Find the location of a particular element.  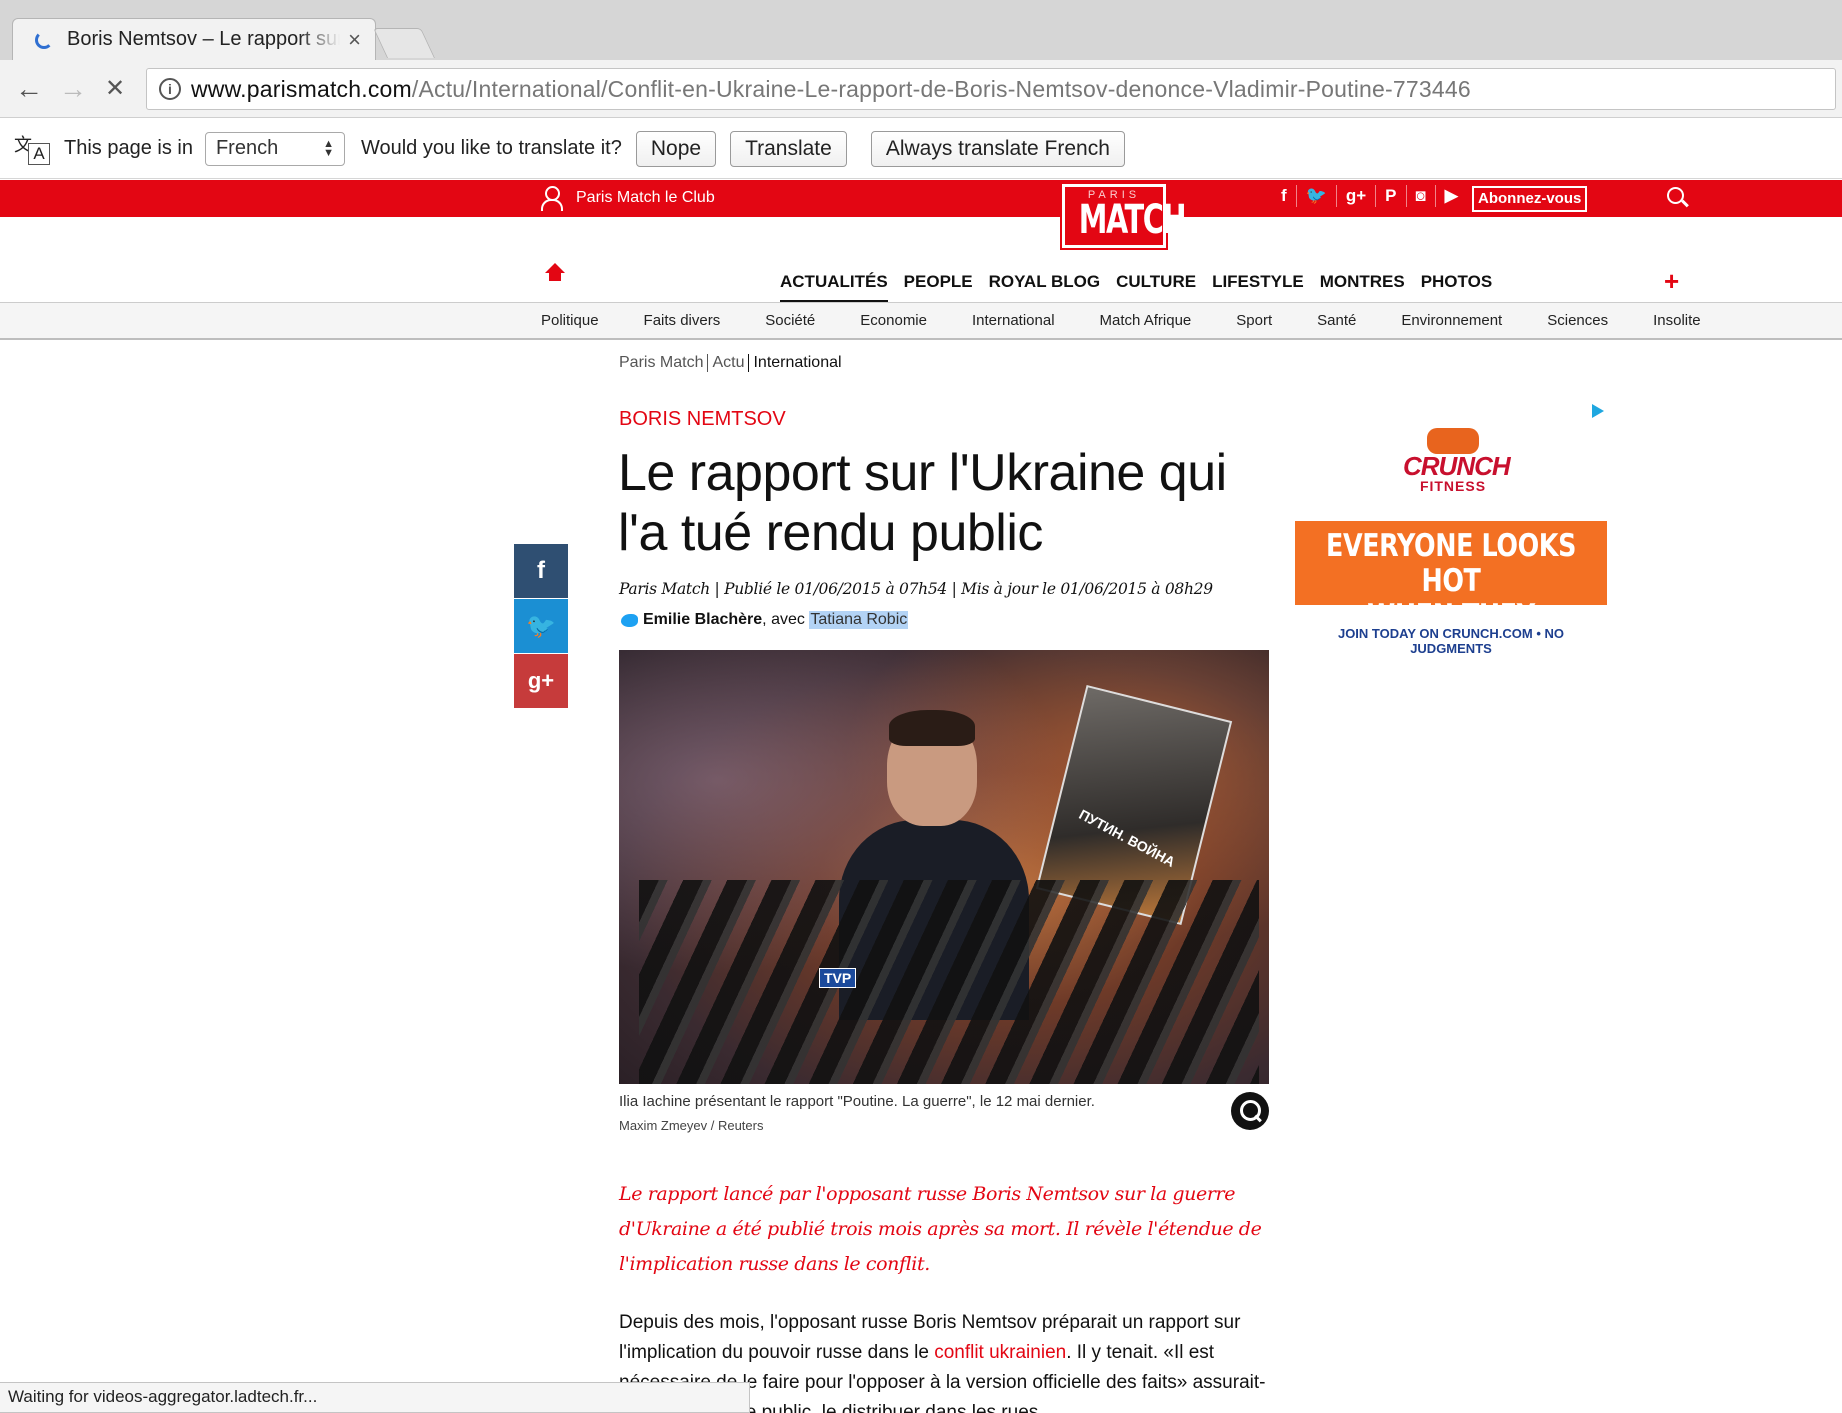

translate-icon-letter: A is located at coordinates (39, 153).